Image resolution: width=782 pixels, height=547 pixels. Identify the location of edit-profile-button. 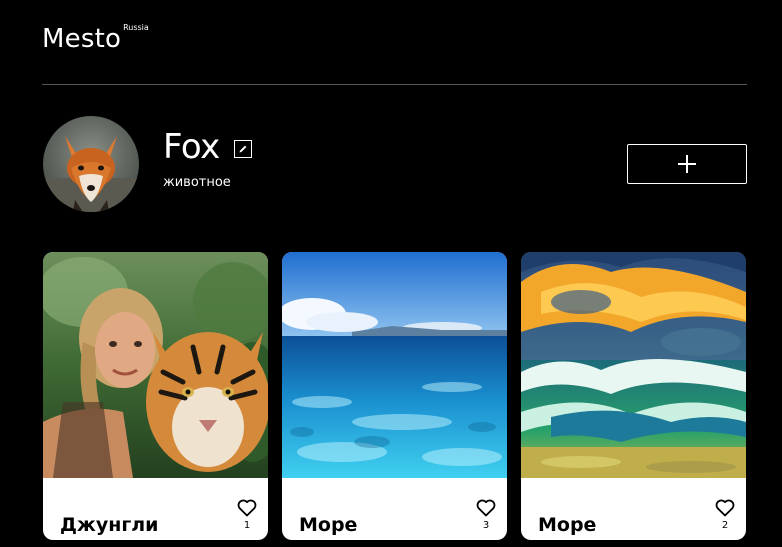
(242, 149).